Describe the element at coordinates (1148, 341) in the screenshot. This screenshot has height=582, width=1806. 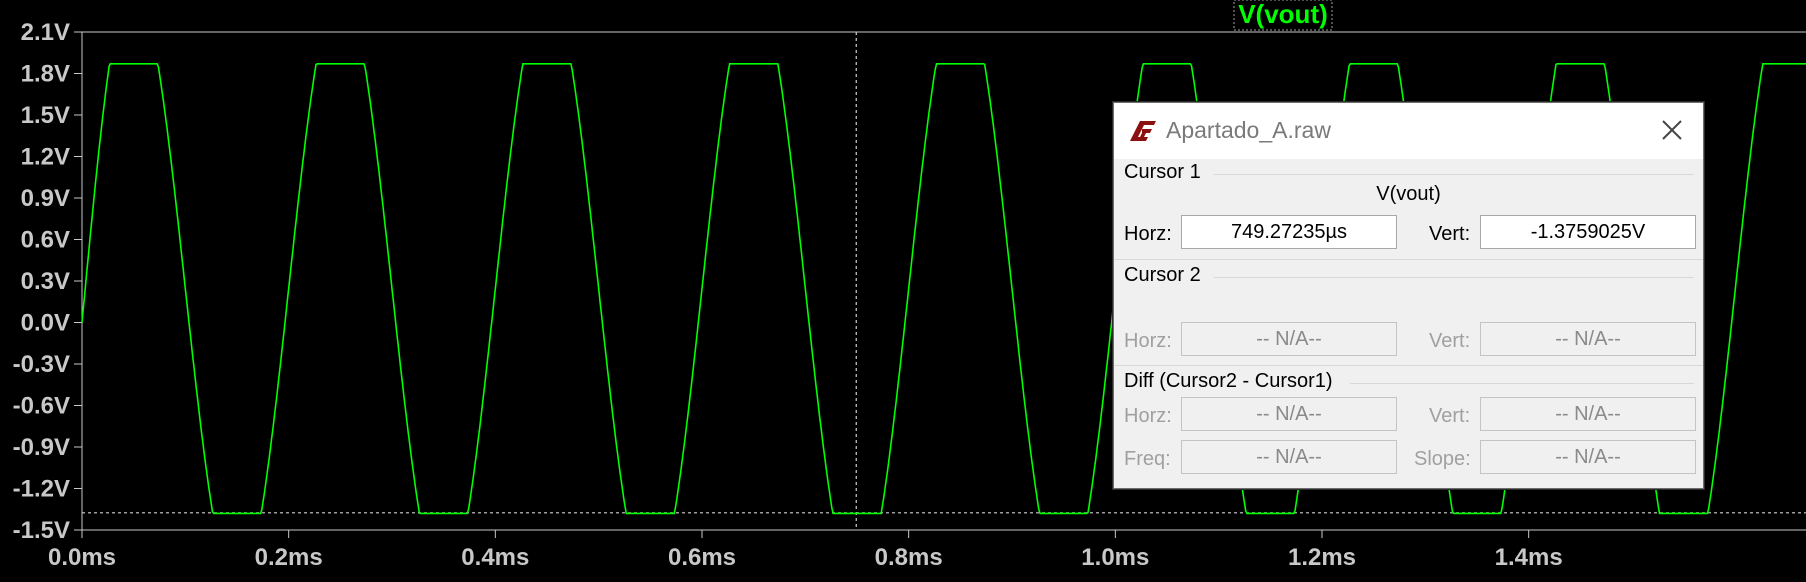
I see `cursor2-horz-label: Horz:` at that location.